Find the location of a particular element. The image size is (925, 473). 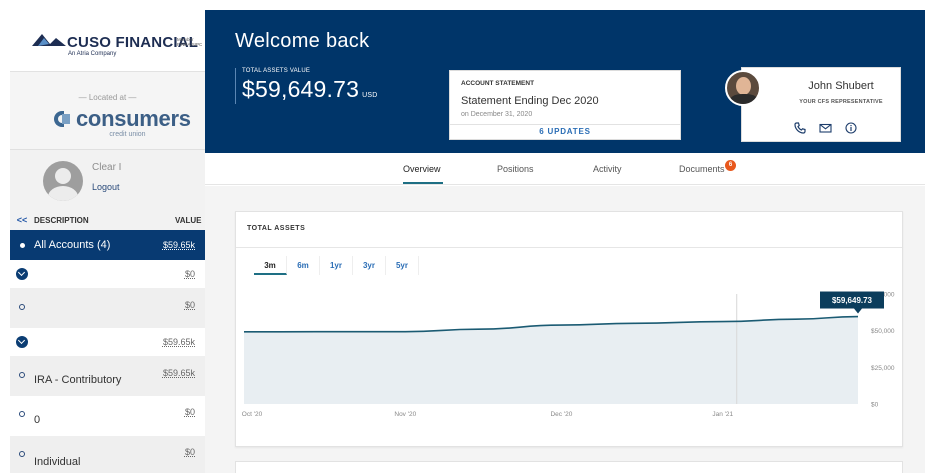

active-tab-indicator is located at coordinates (423, 183).